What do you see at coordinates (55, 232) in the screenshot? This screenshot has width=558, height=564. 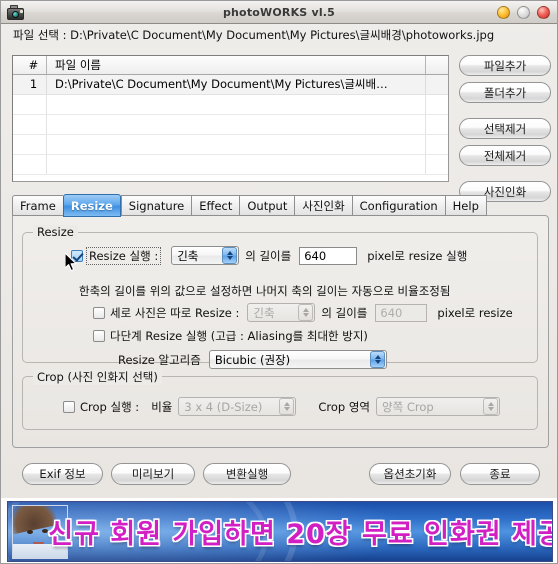 I see `resize-group-title: Resize` at bounding box center [55, 232].